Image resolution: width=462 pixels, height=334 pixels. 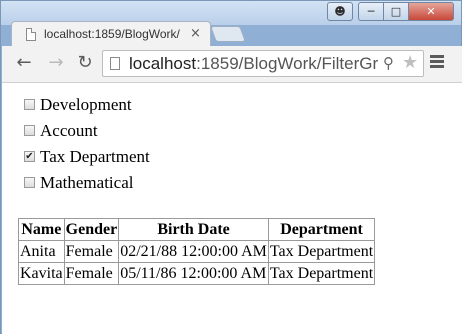 I want to click on minimize-button: ─, so click(x=371, y=11).